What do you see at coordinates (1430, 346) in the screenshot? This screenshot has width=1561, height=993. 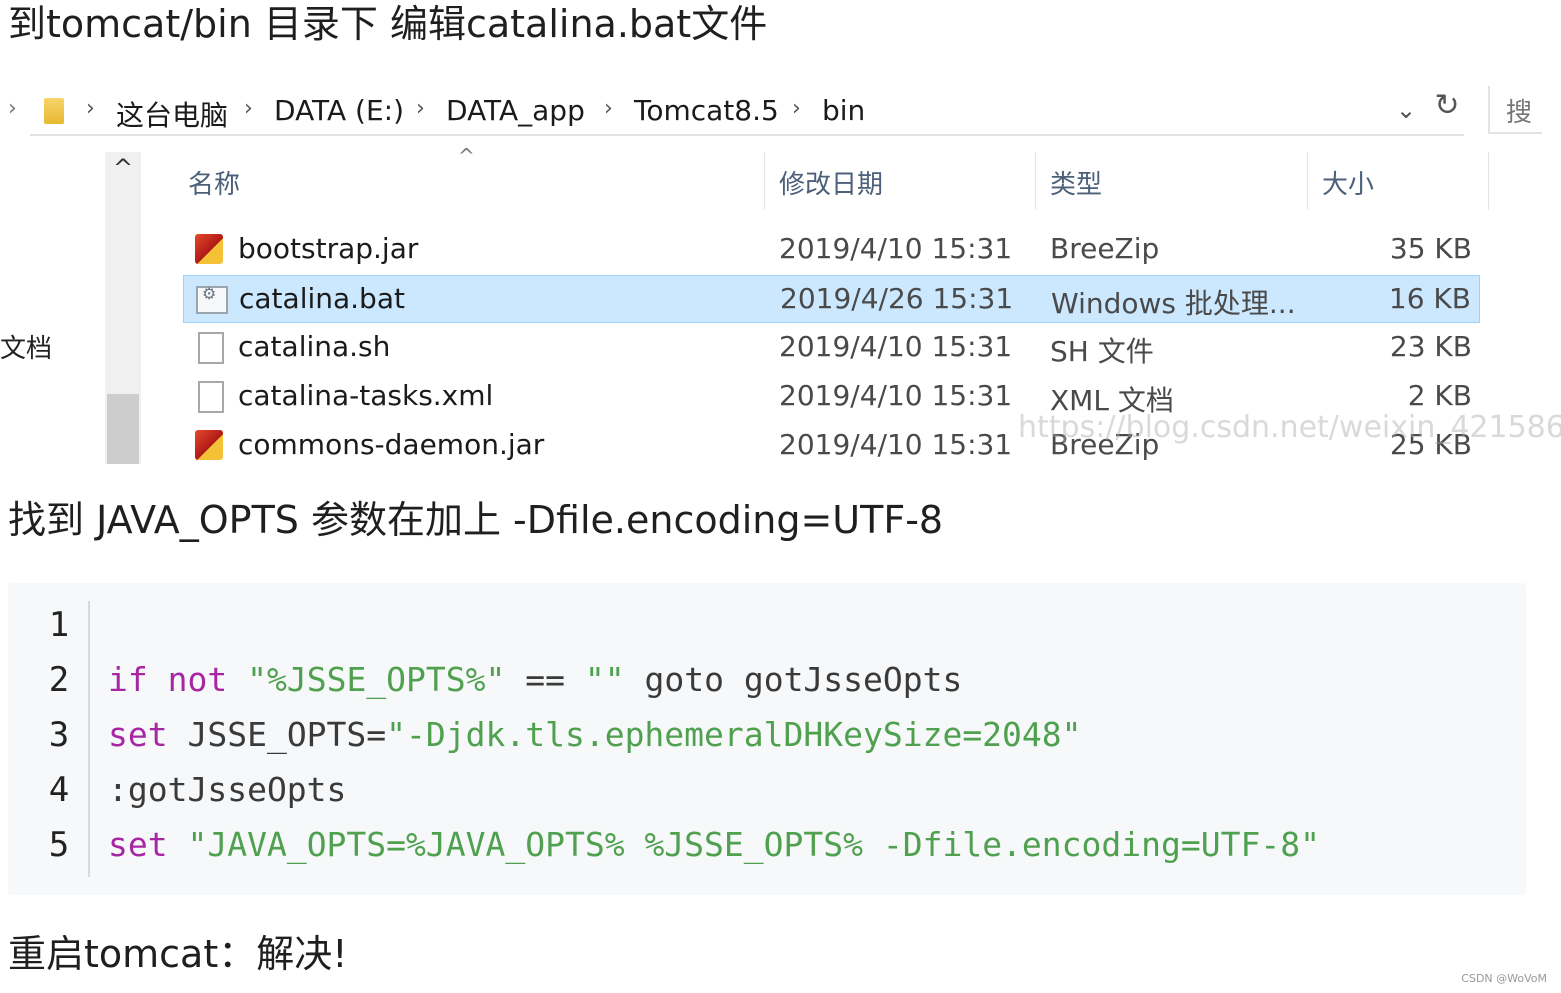 I see `file-size: 23 KB` at bounding box center [1430, 346].